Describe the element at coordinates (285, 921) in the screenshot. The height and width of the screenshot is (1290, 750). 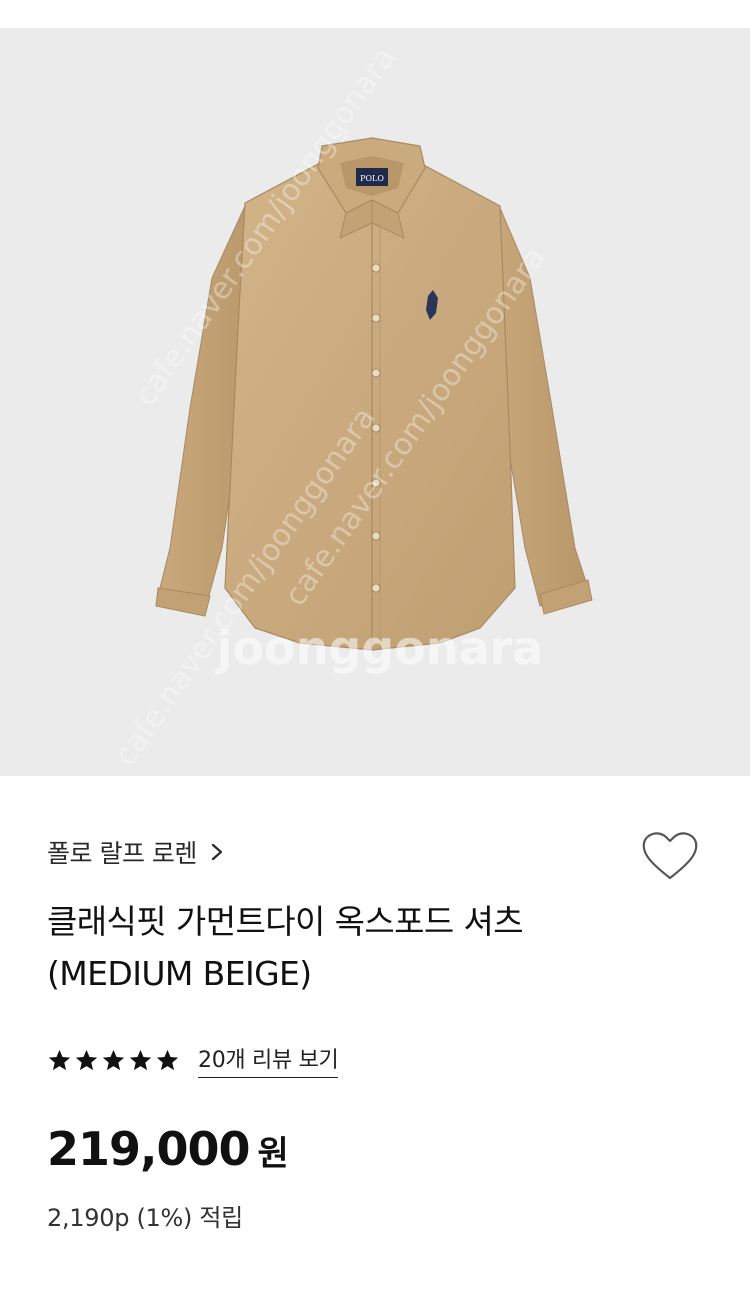
I see `product-title-line1: 클래식핏 가먼트다이 옥스포드 셔츠` at that location.